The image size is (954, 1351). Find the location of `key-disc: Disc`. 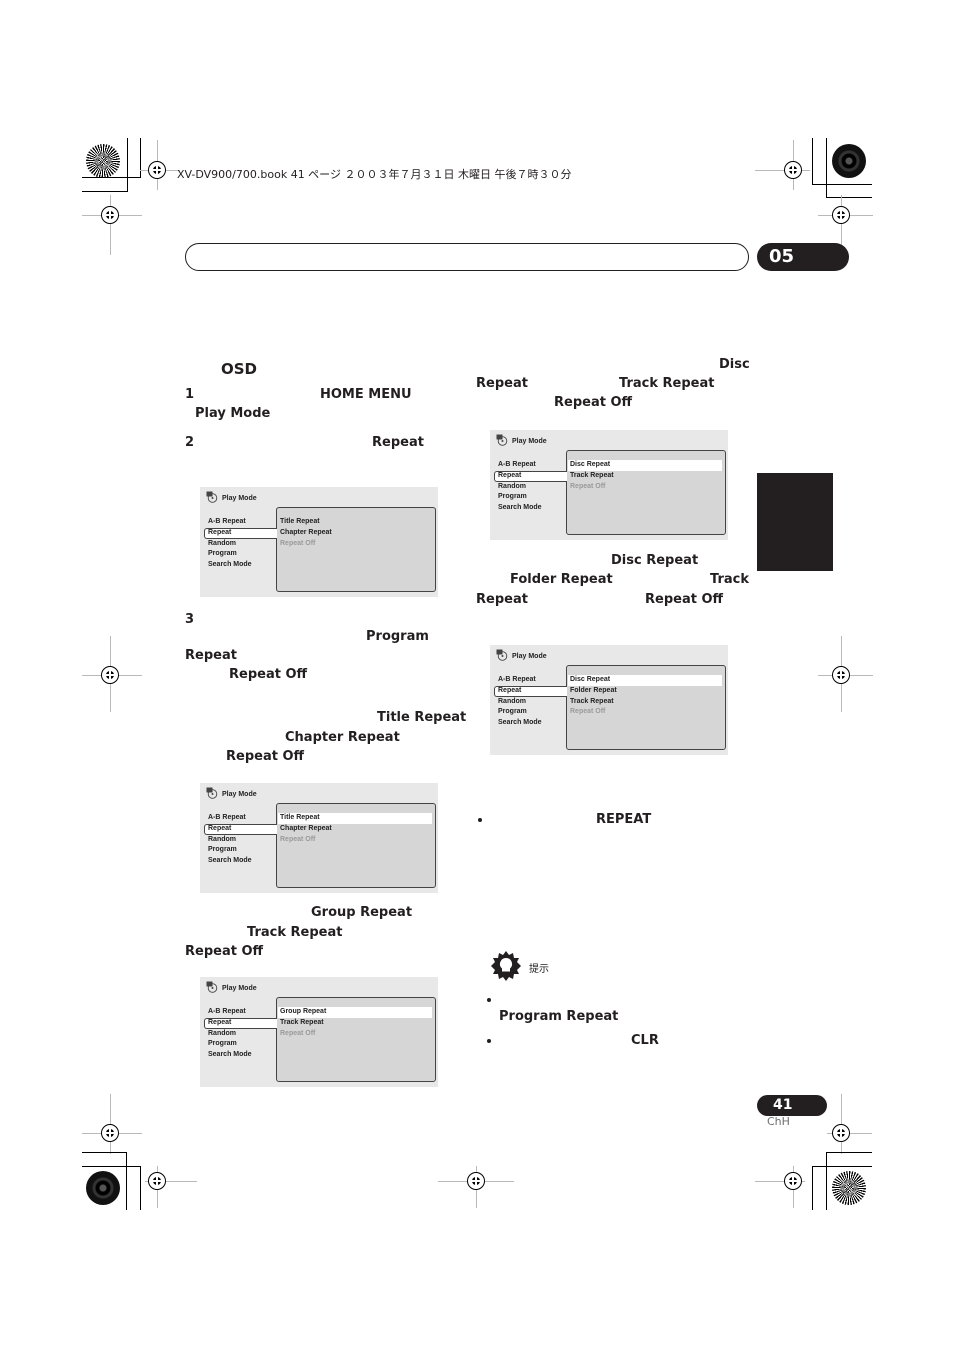

key-disc: Disc is located at coordinates (734, 364).